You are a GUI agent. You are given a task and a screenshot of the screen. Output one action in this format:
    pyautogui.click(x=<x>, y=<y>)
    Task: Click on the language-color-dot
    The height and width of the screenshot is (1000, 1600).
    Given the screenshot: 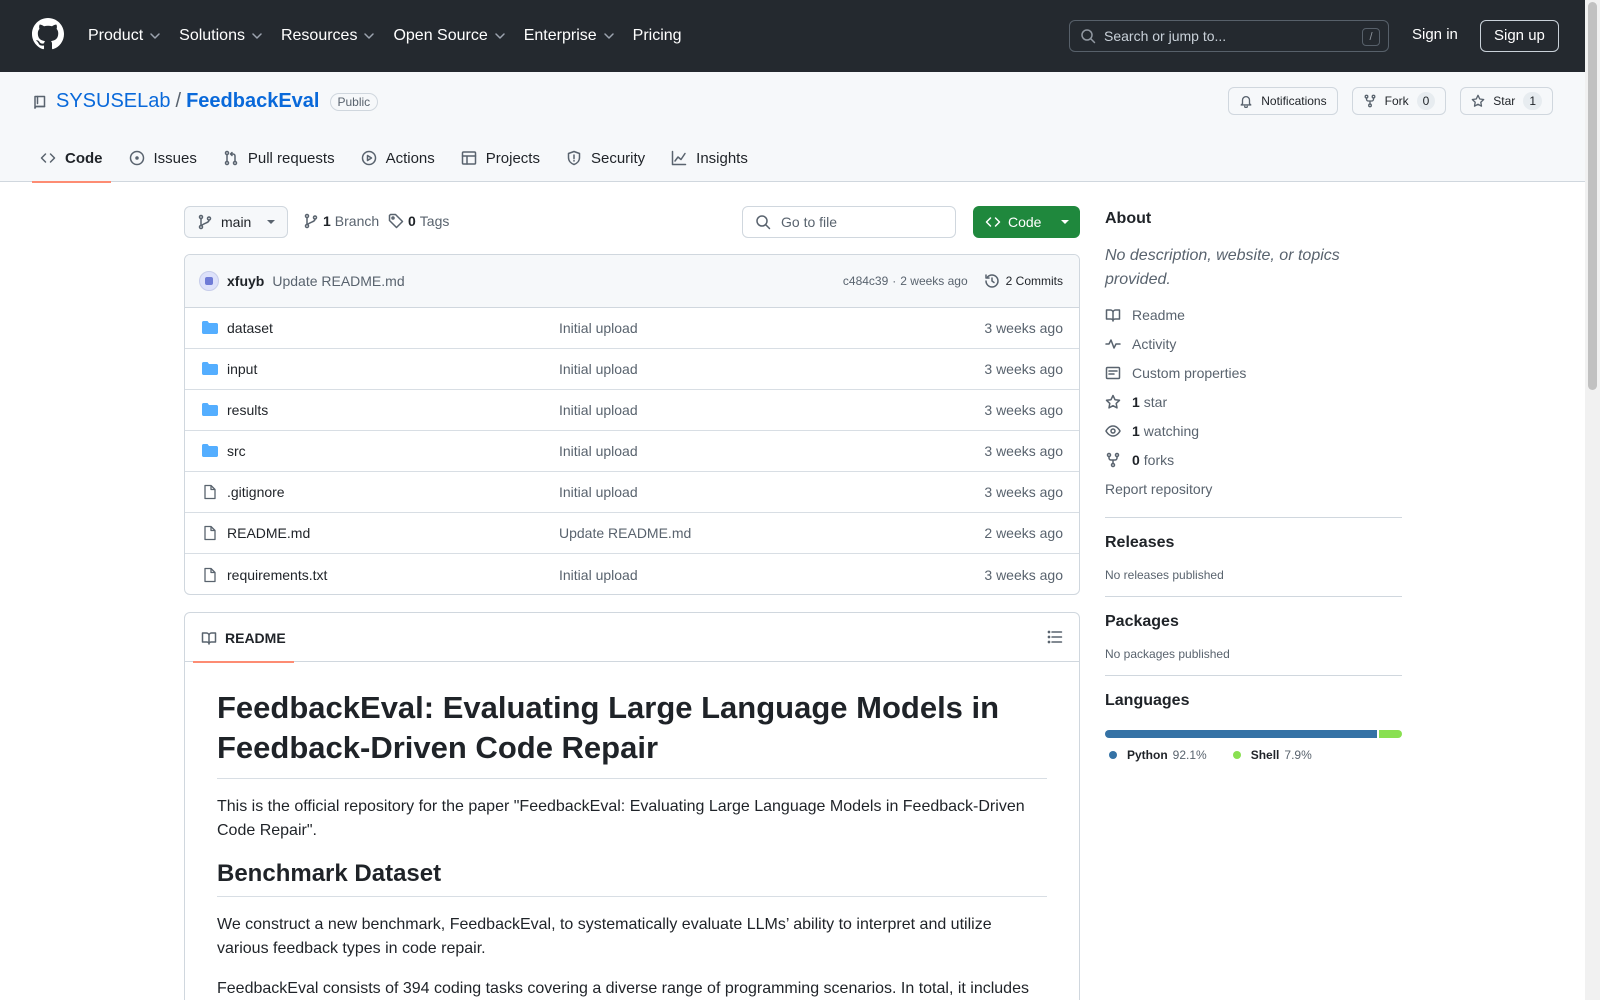 What is the action you would take?
    pyautogui.click(x=1236, y=755)
    